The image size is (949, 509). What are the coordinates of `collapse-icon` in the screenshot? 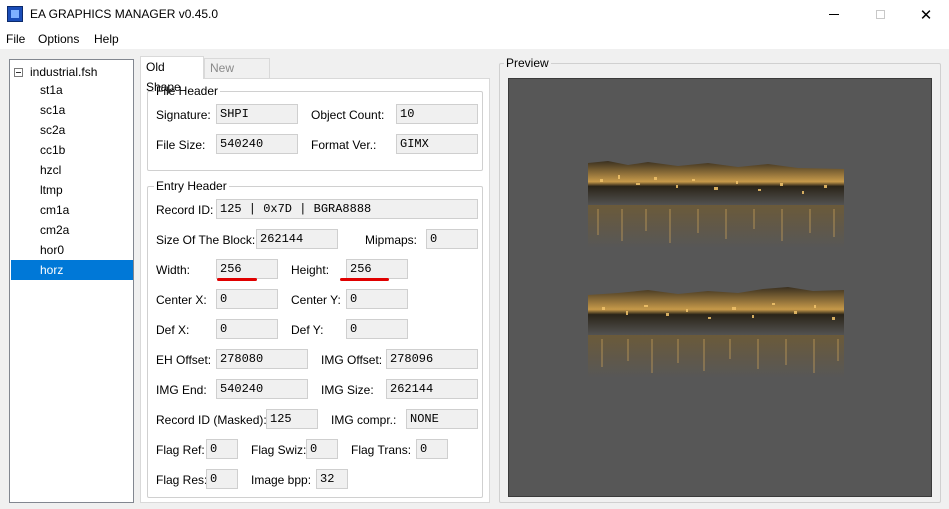 It's located at (18, 72).